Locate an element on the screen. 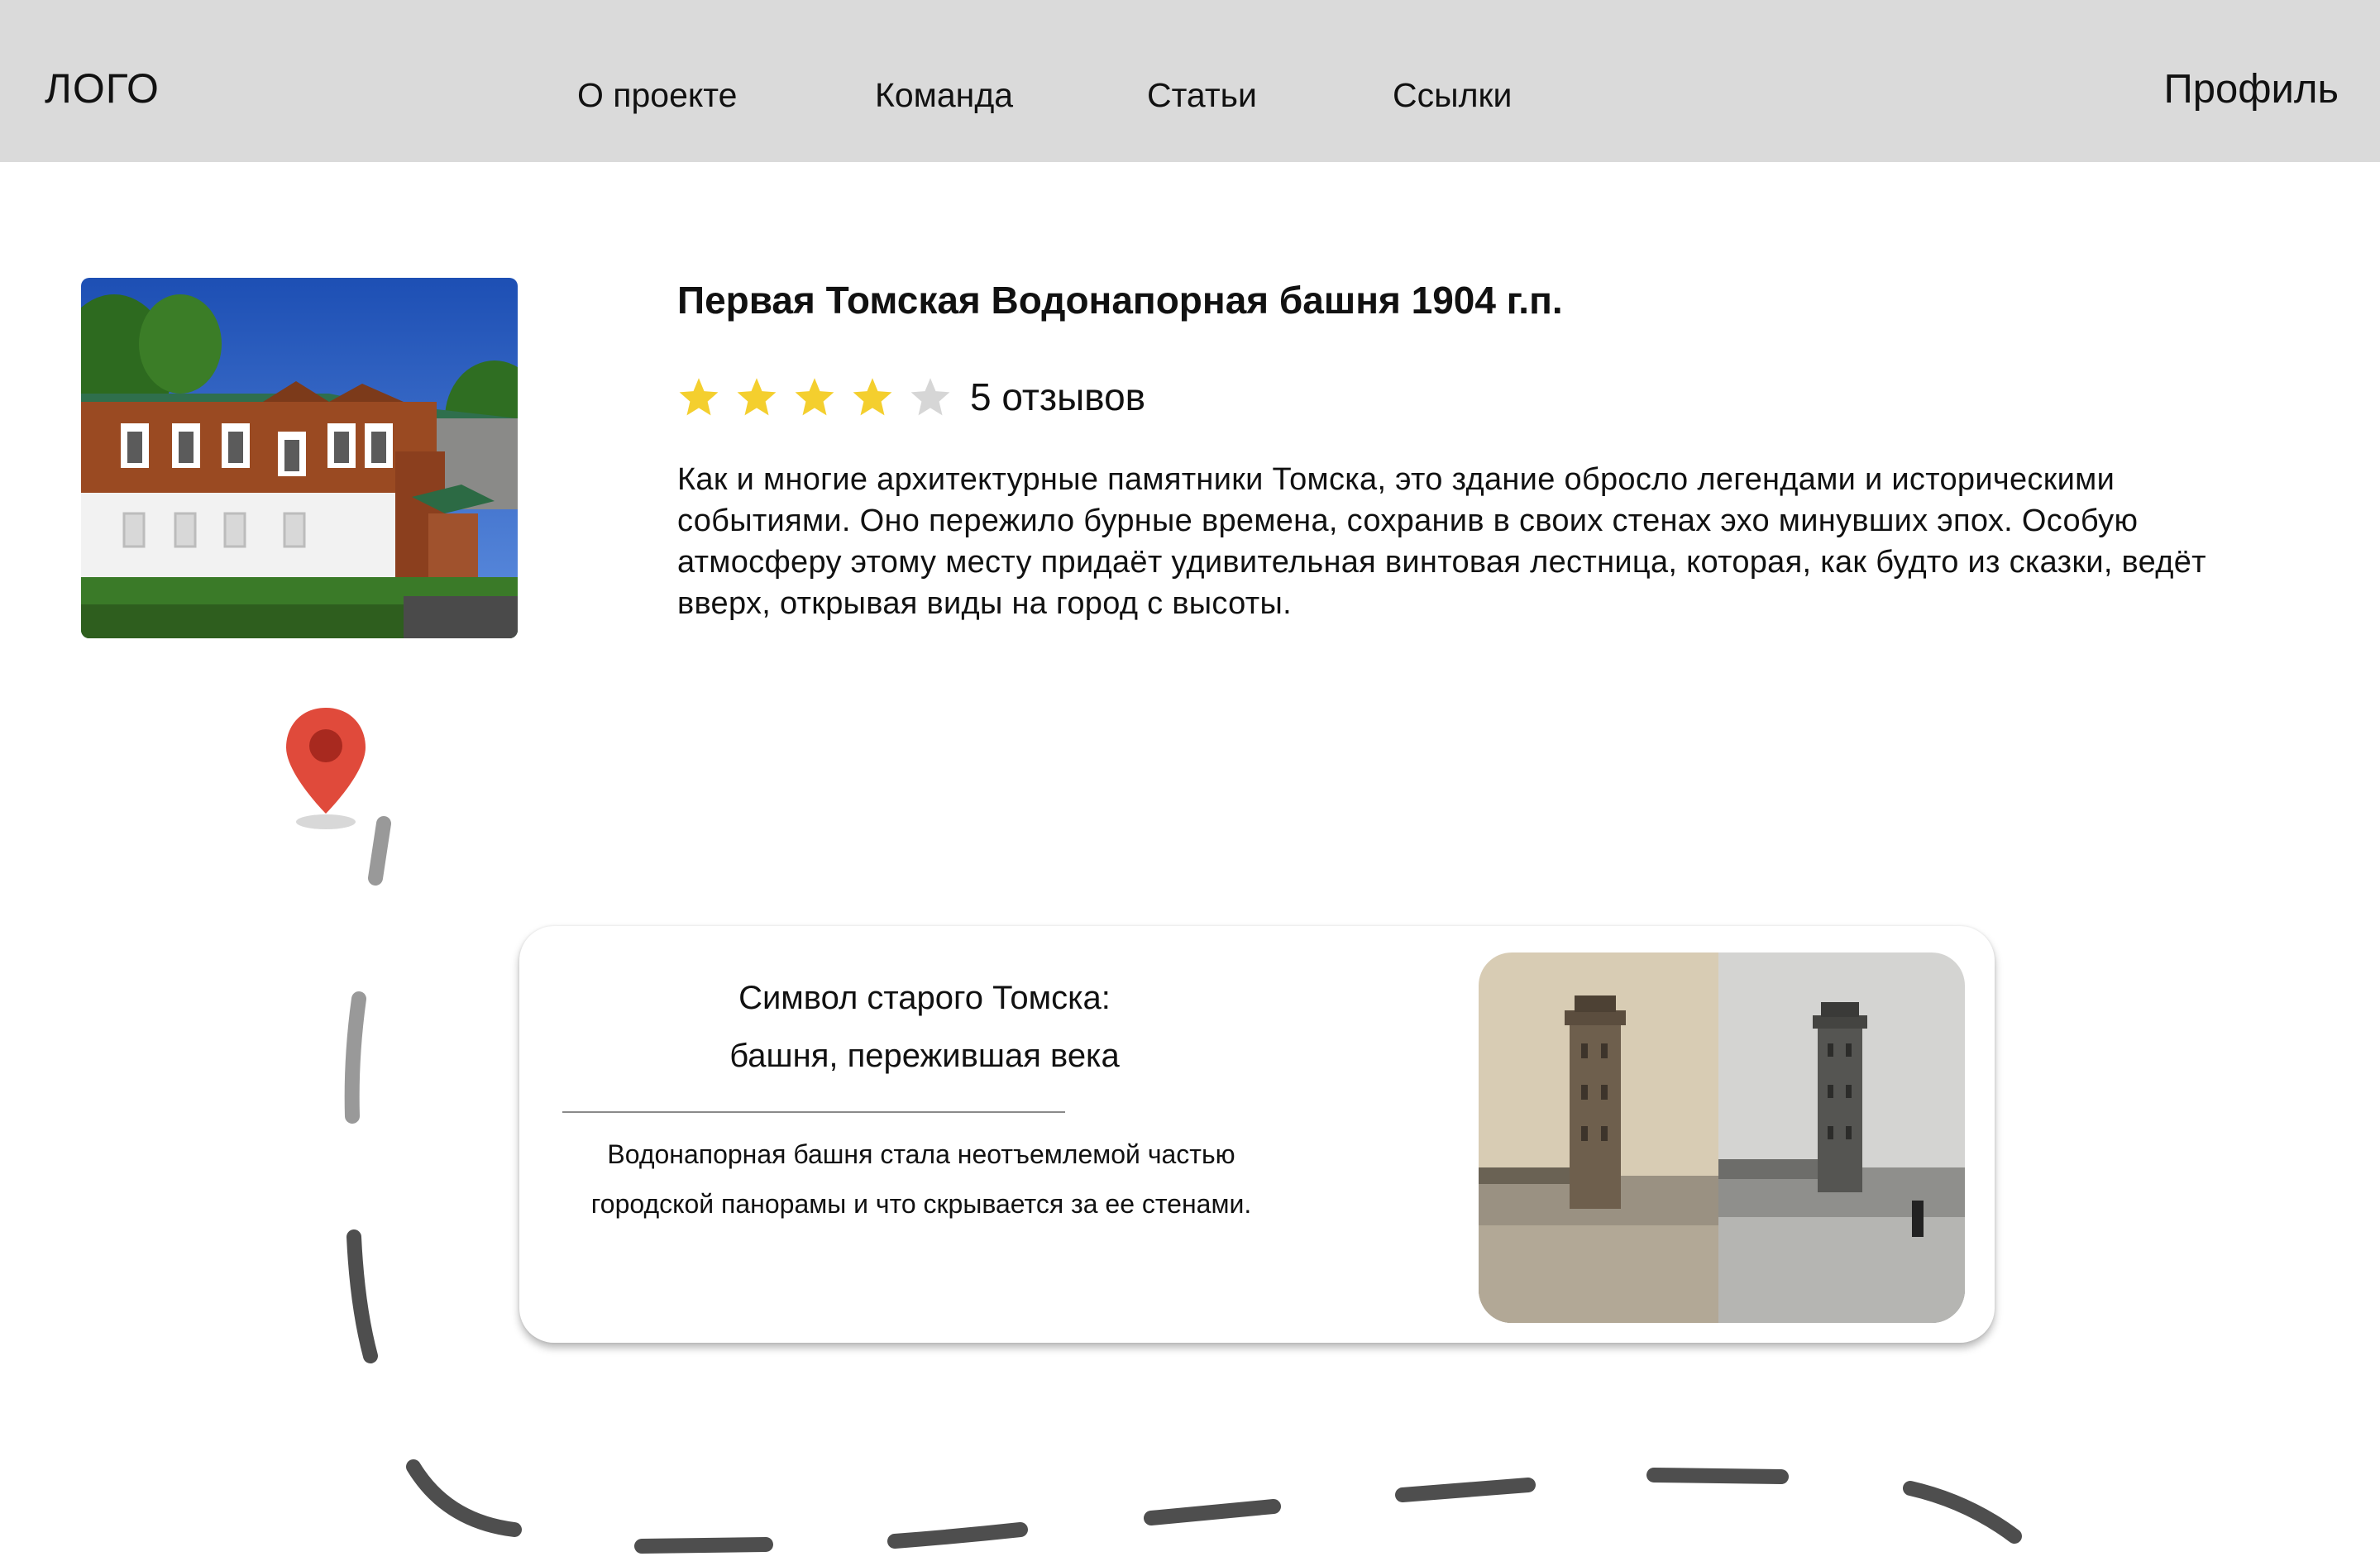 This screenshot has height=1566, width=2380. reviews-link: 5 отзывов is located at coordinates (1057, 397).